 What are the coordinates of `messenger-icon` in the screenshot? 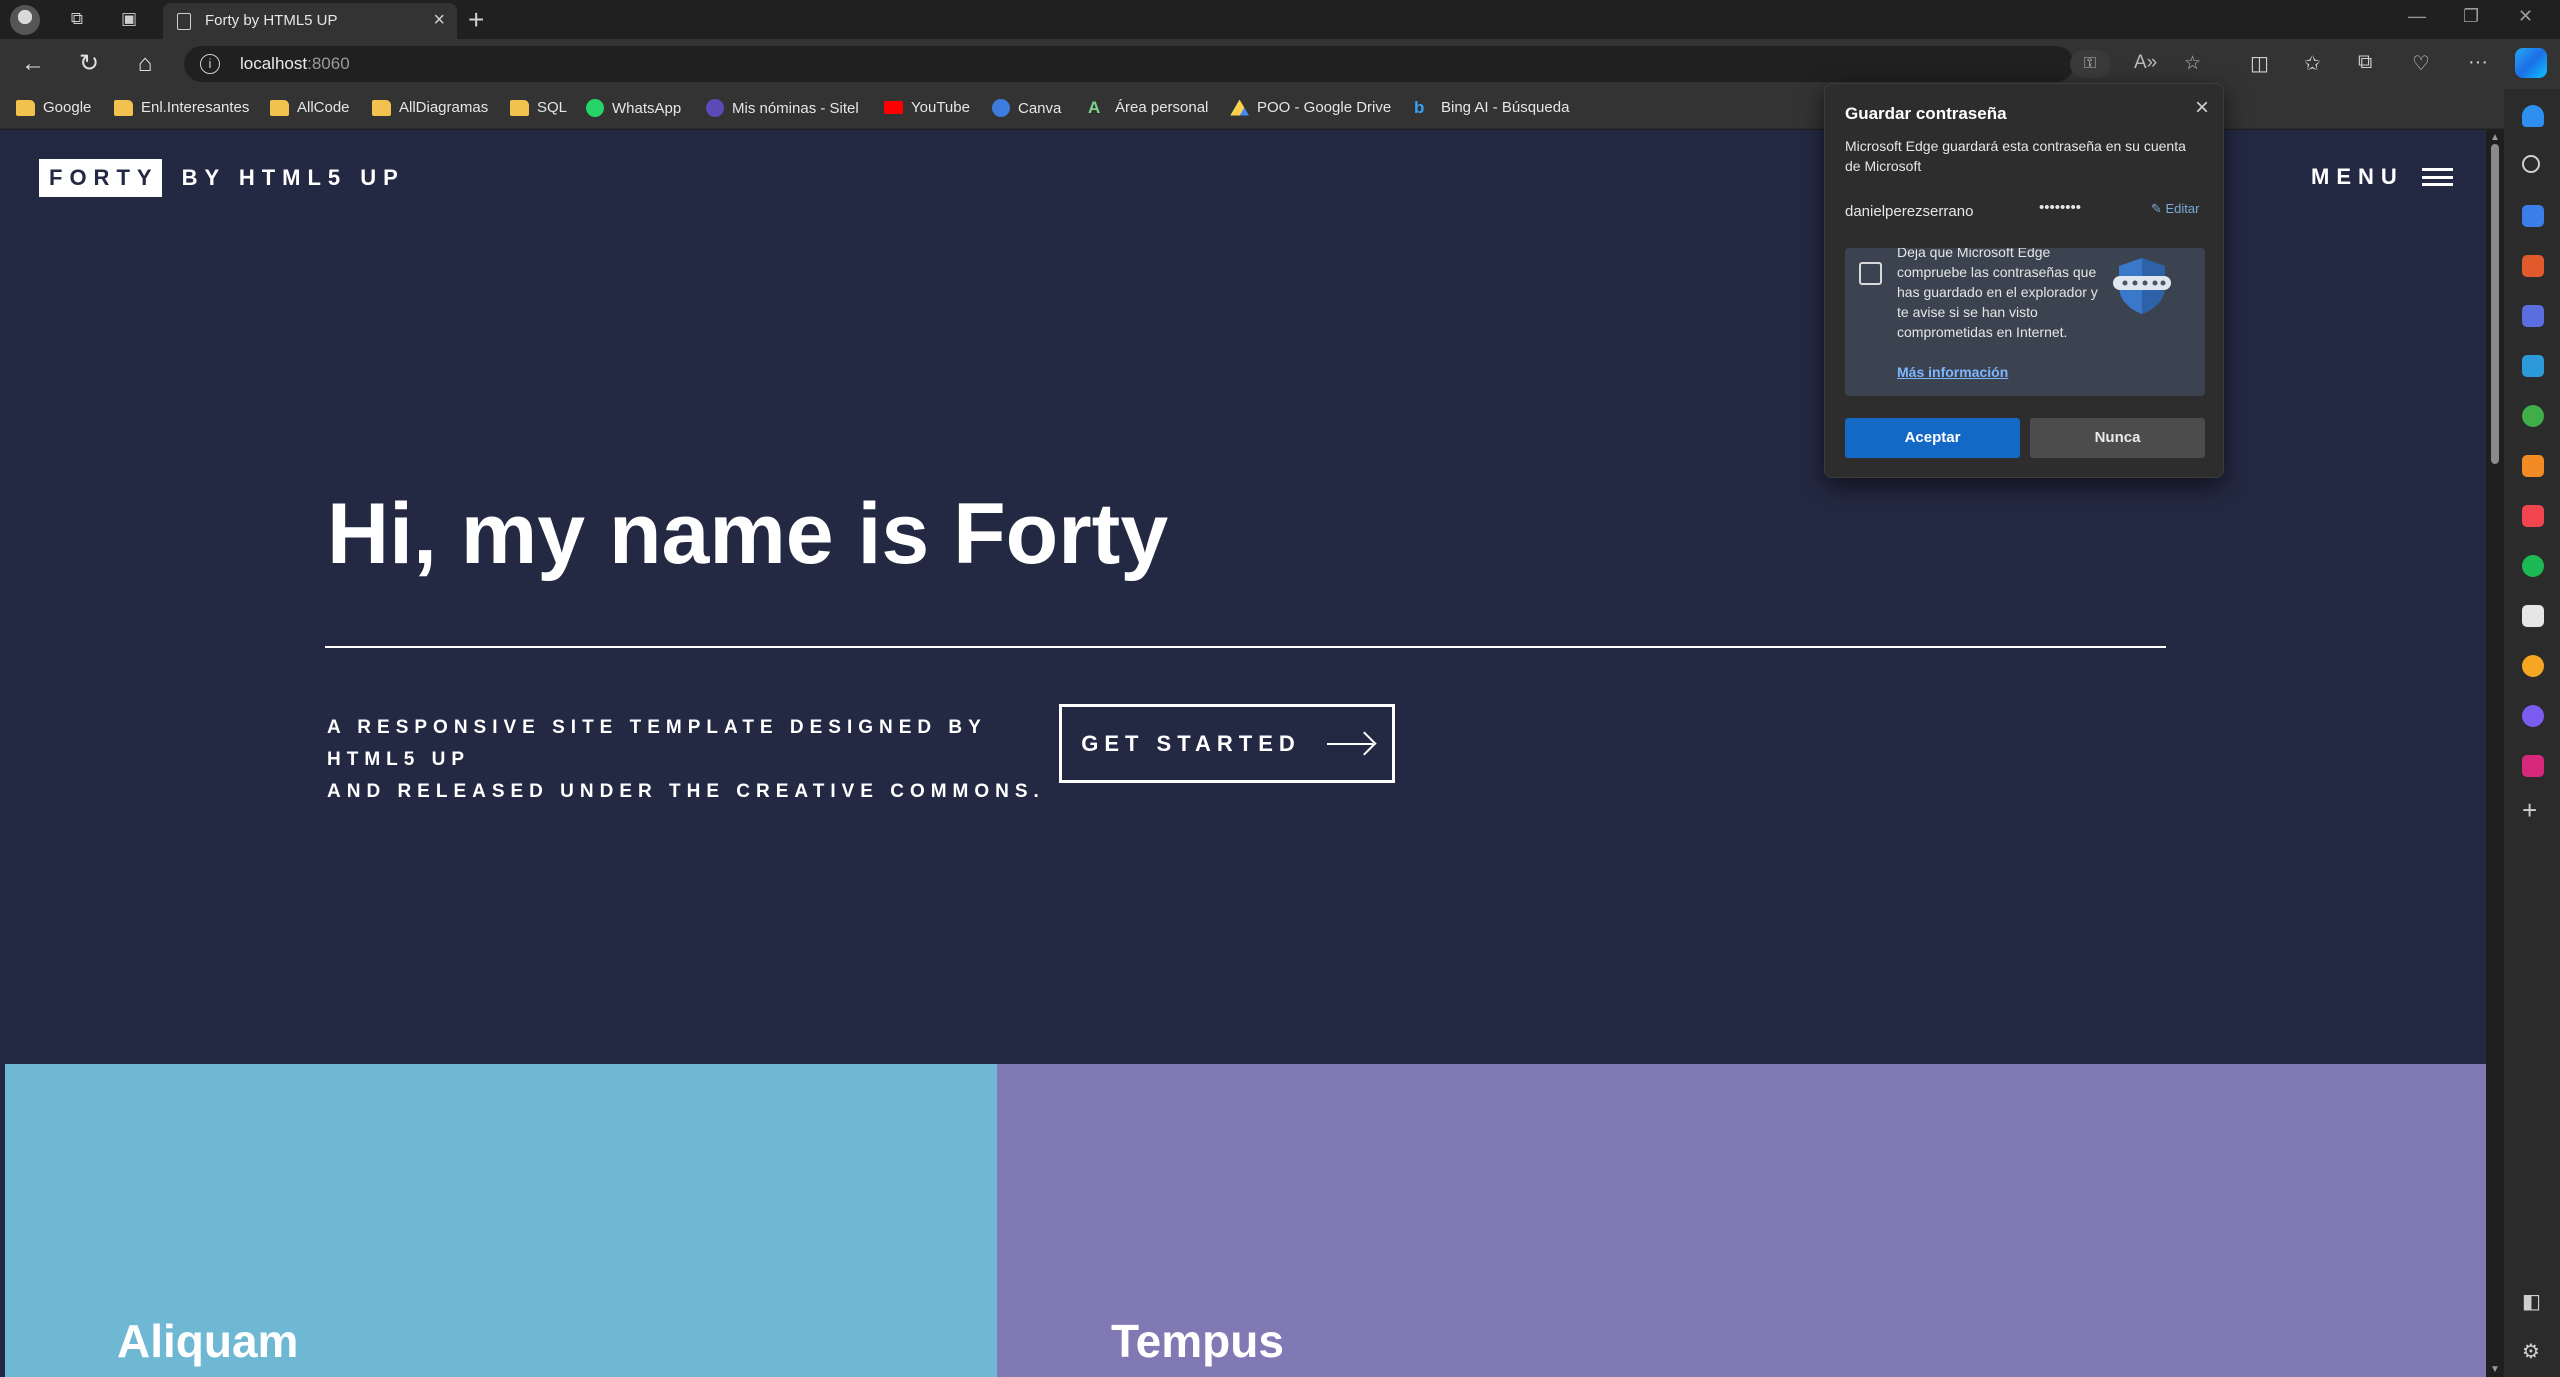 It's located at (2533, 716).